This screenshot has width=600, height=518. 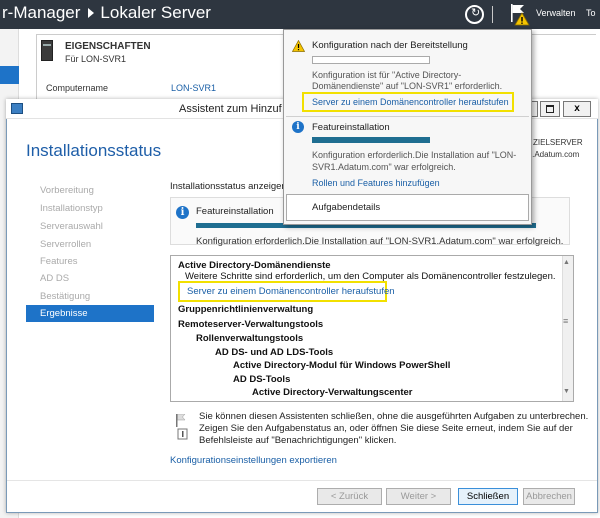 I want to click on result-ad-admin-center: Active Directory-Verwaltungscenter, so click(x=332, y=392).